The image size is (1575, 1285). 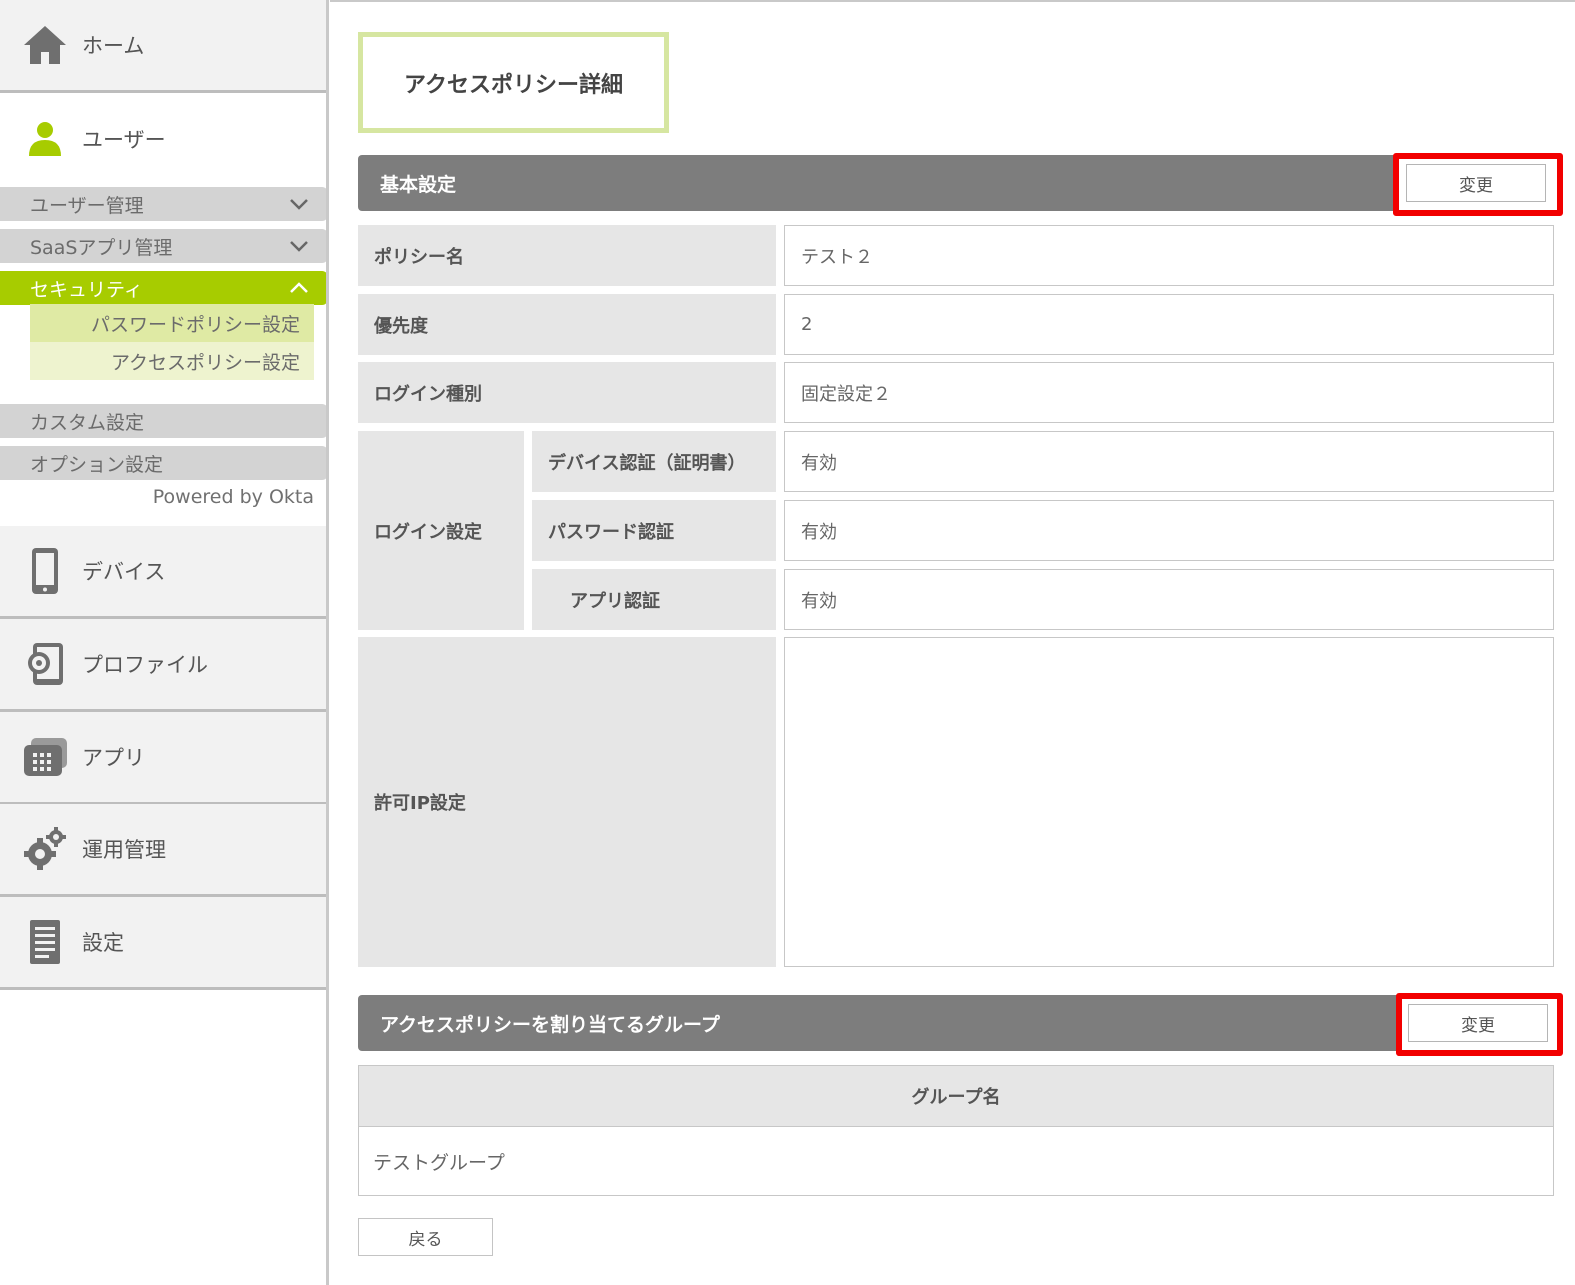 What do you see at coordinates (101, 247) in the screenshot?
I see `sidebar-item-label: SaaSアプリ管理` at bounding box center [101, 247].